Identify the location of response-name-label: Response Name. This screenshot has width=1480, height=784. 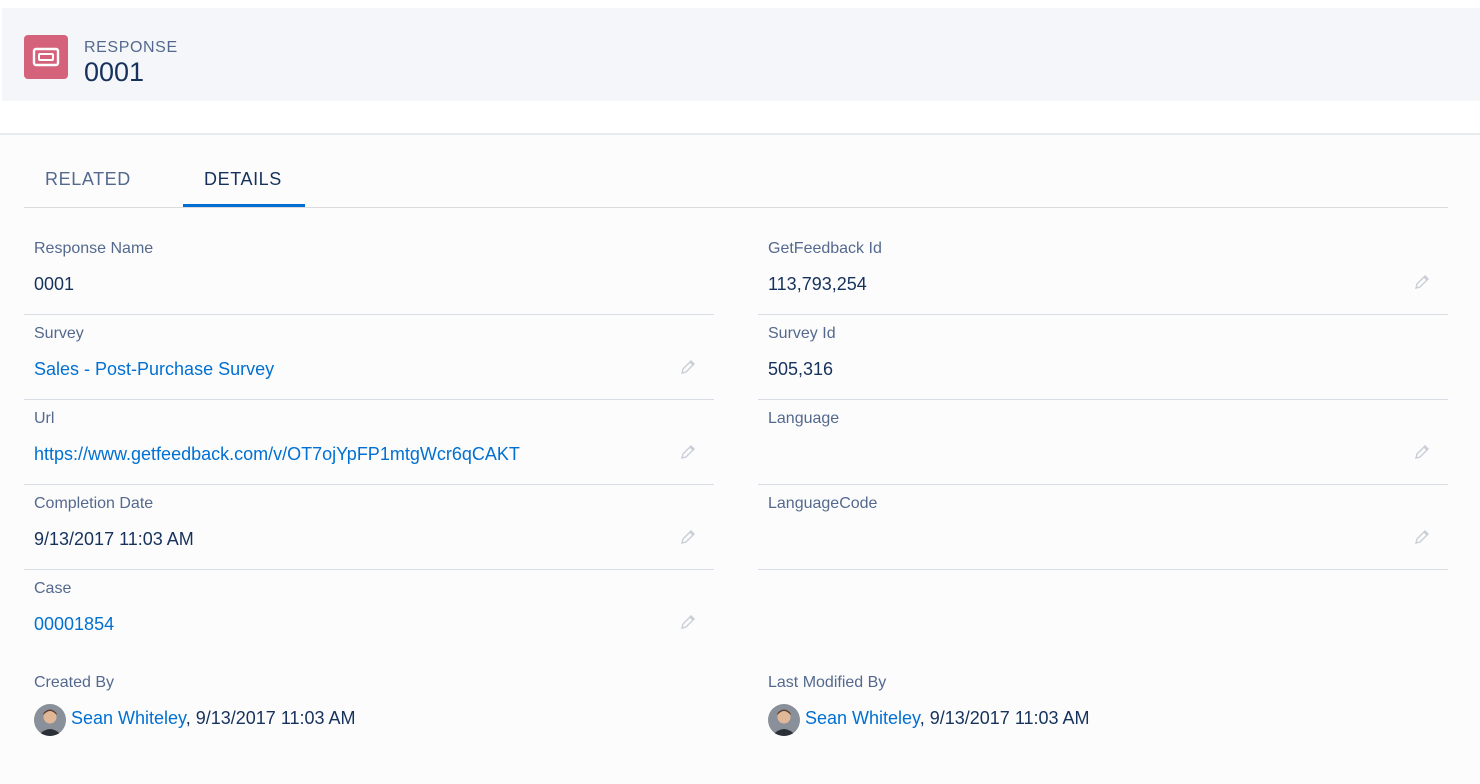
(94, 248).